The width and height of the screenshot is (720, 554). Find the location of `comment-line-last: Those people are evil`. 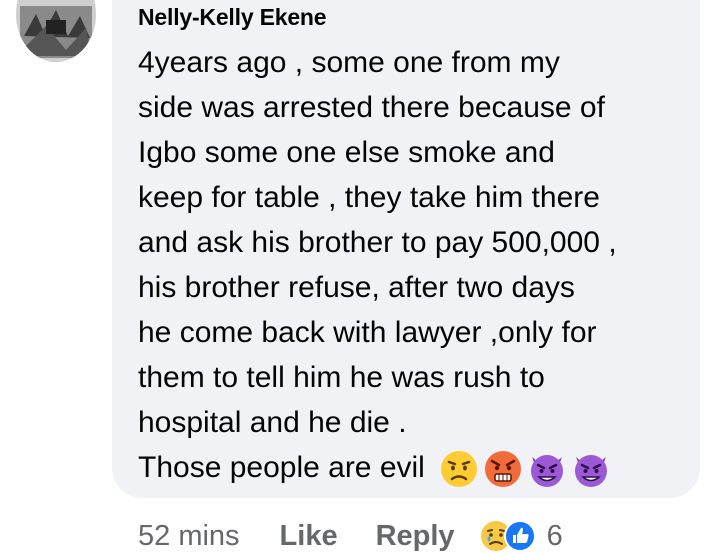

comment-line-last: Those people are evil is located at coordinates (414, 467).